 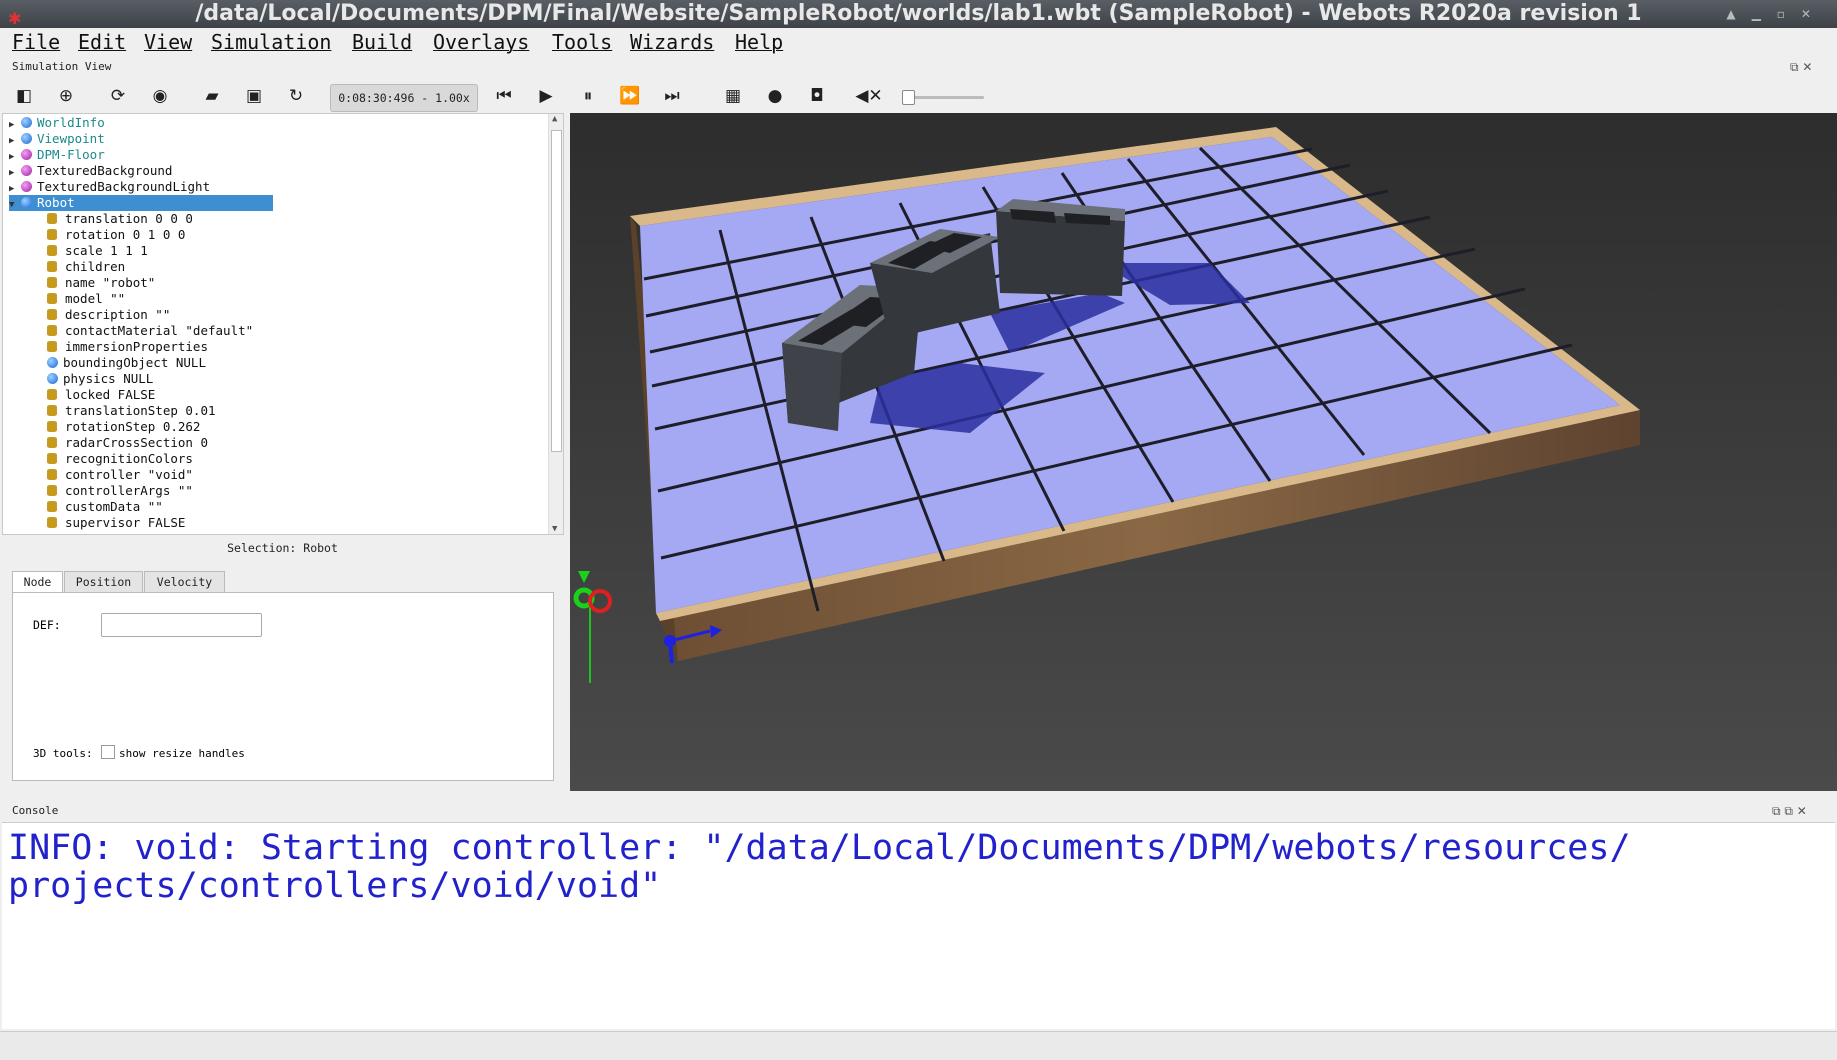 I want to click on scene-tree-item: radarCrossSection 0, so click(x=127, y=443).